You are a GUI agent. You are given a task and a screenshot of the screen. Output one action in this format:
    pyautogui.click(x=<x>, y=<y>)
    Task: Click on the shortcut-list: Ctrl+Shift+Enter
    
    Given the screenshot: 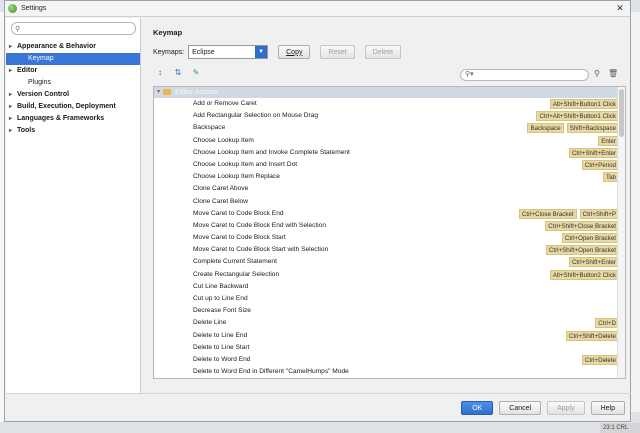 What is the action you would take?
    pyautogui.click(x=593, y=262)
    